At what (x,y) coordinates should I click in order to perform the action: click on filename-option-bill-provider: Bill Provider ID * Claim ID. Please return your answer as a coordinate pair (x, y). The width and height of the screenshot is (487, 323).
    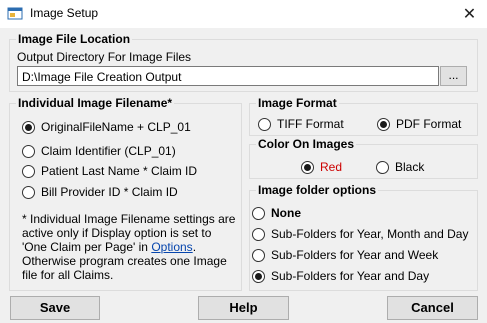
    Looking at the image, I should click on (100, 192).